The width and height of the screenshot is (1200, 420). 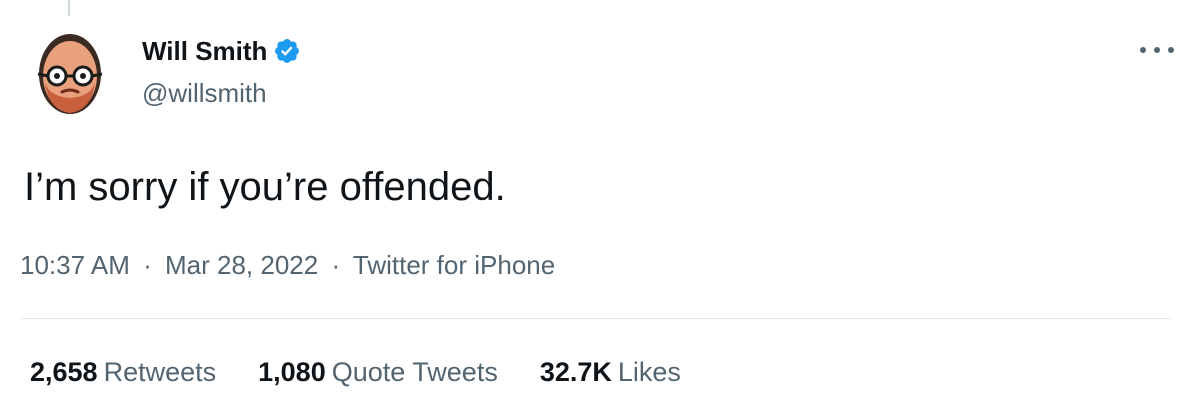 I want to click on avatar, so click(x=70, y=74).